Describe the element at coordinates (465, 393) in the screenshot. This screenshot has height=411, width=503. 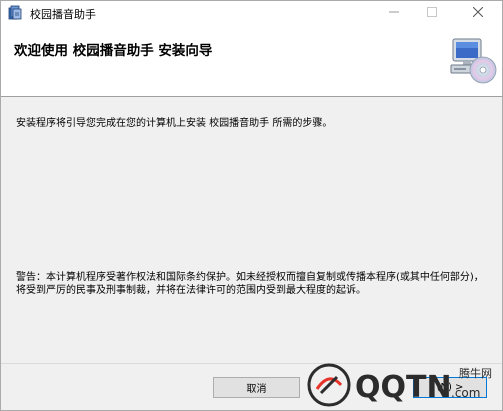
I see `watermark-suffix: .com` at that location.